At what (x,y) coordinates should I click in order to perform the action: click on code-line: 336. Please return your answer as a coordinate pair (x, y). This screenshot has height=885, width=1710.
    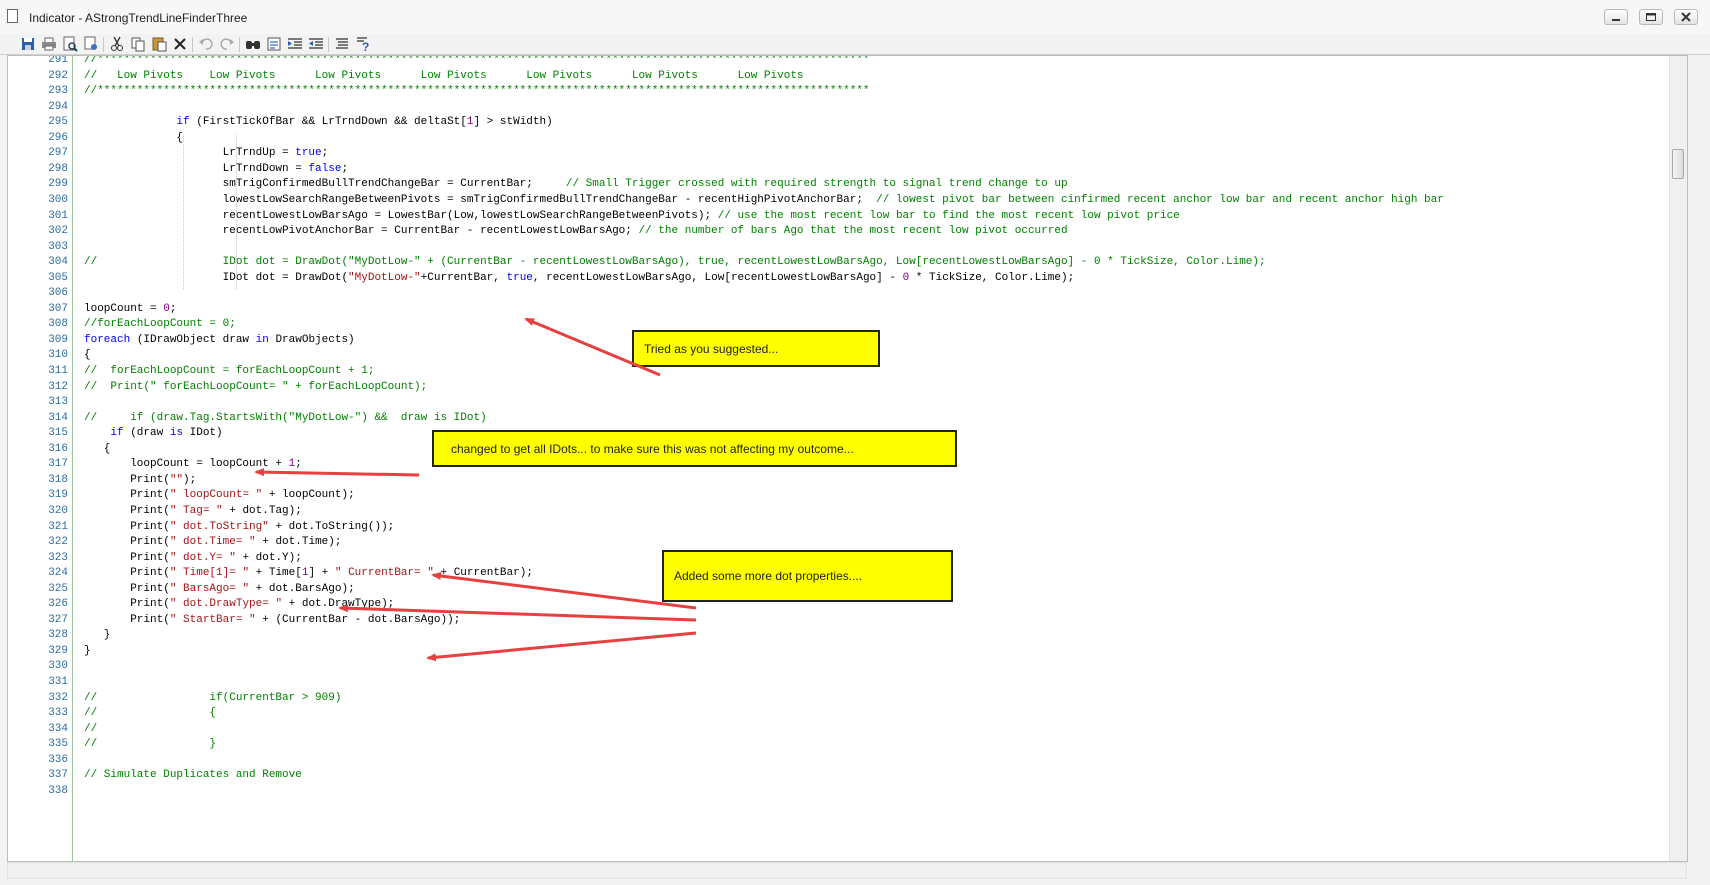
    Looking at the image, I should click on (847, 760).